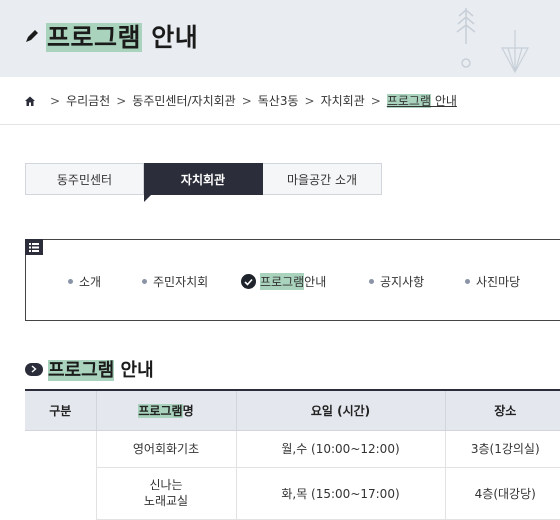  I want to click on title-row: 프로그램 안내, so click(111, 36).